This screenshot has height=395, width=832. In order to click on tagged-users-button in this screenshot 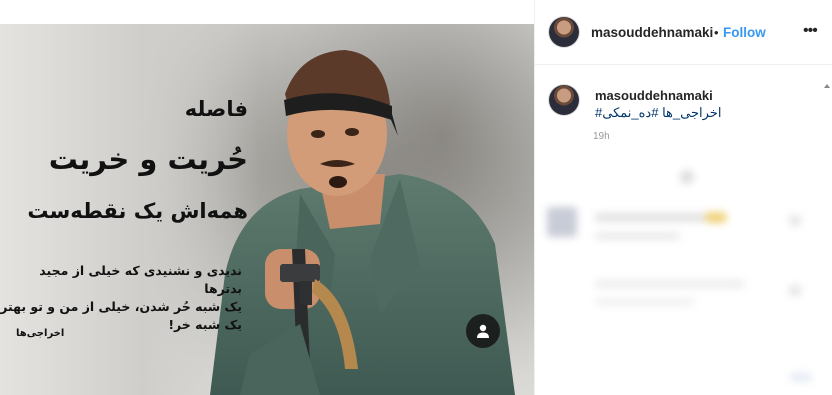, I will do `click(483, 331)`.